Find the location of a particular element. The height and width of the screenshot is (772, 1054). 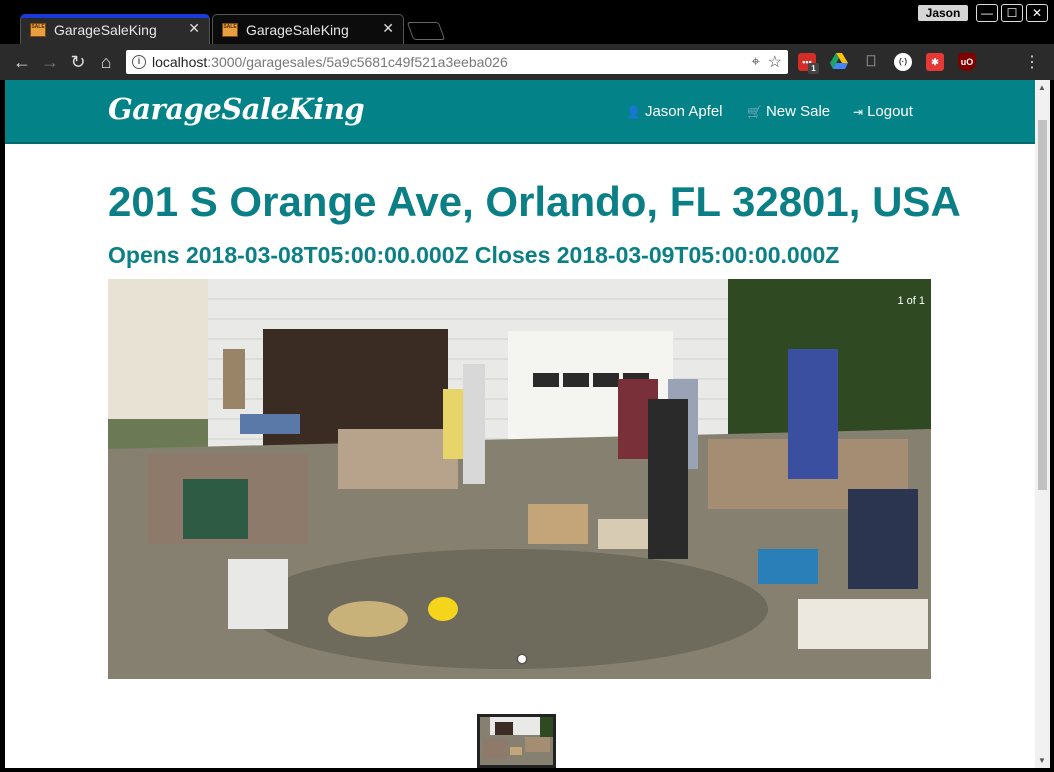

nav-logout-link: ⇥ Logout is located at coordinates (883, 111).